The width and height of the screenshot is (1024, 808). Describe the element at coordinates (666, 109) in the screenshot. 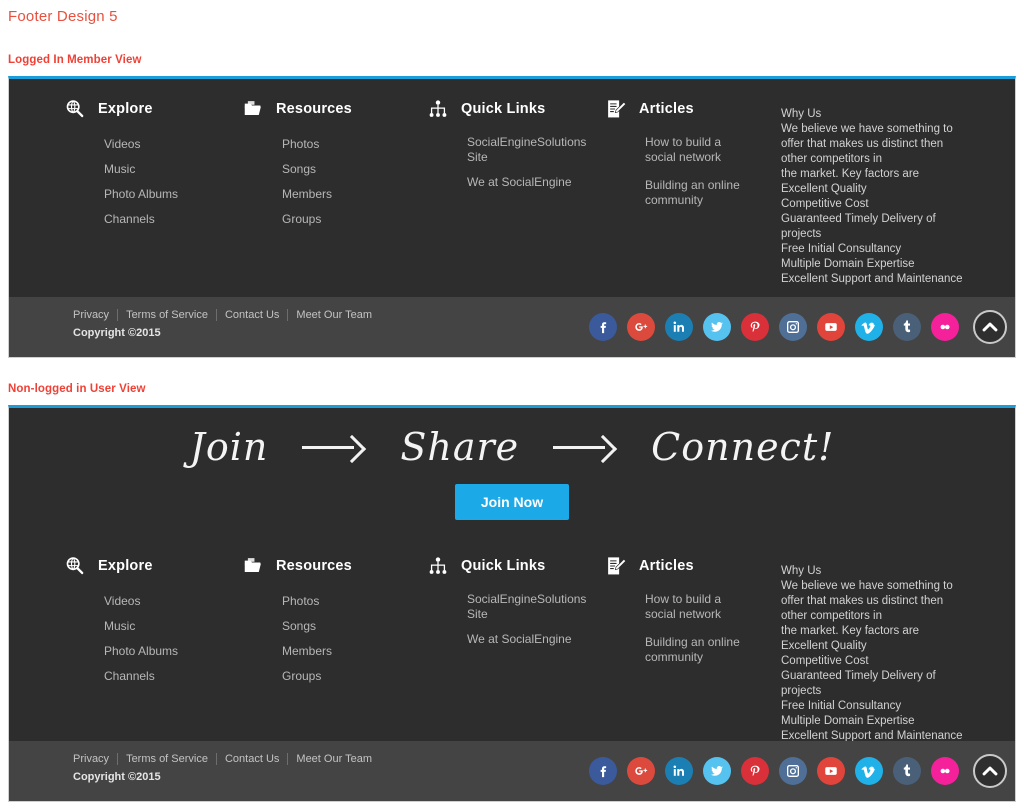

I see `column-title: Articles` at that location.